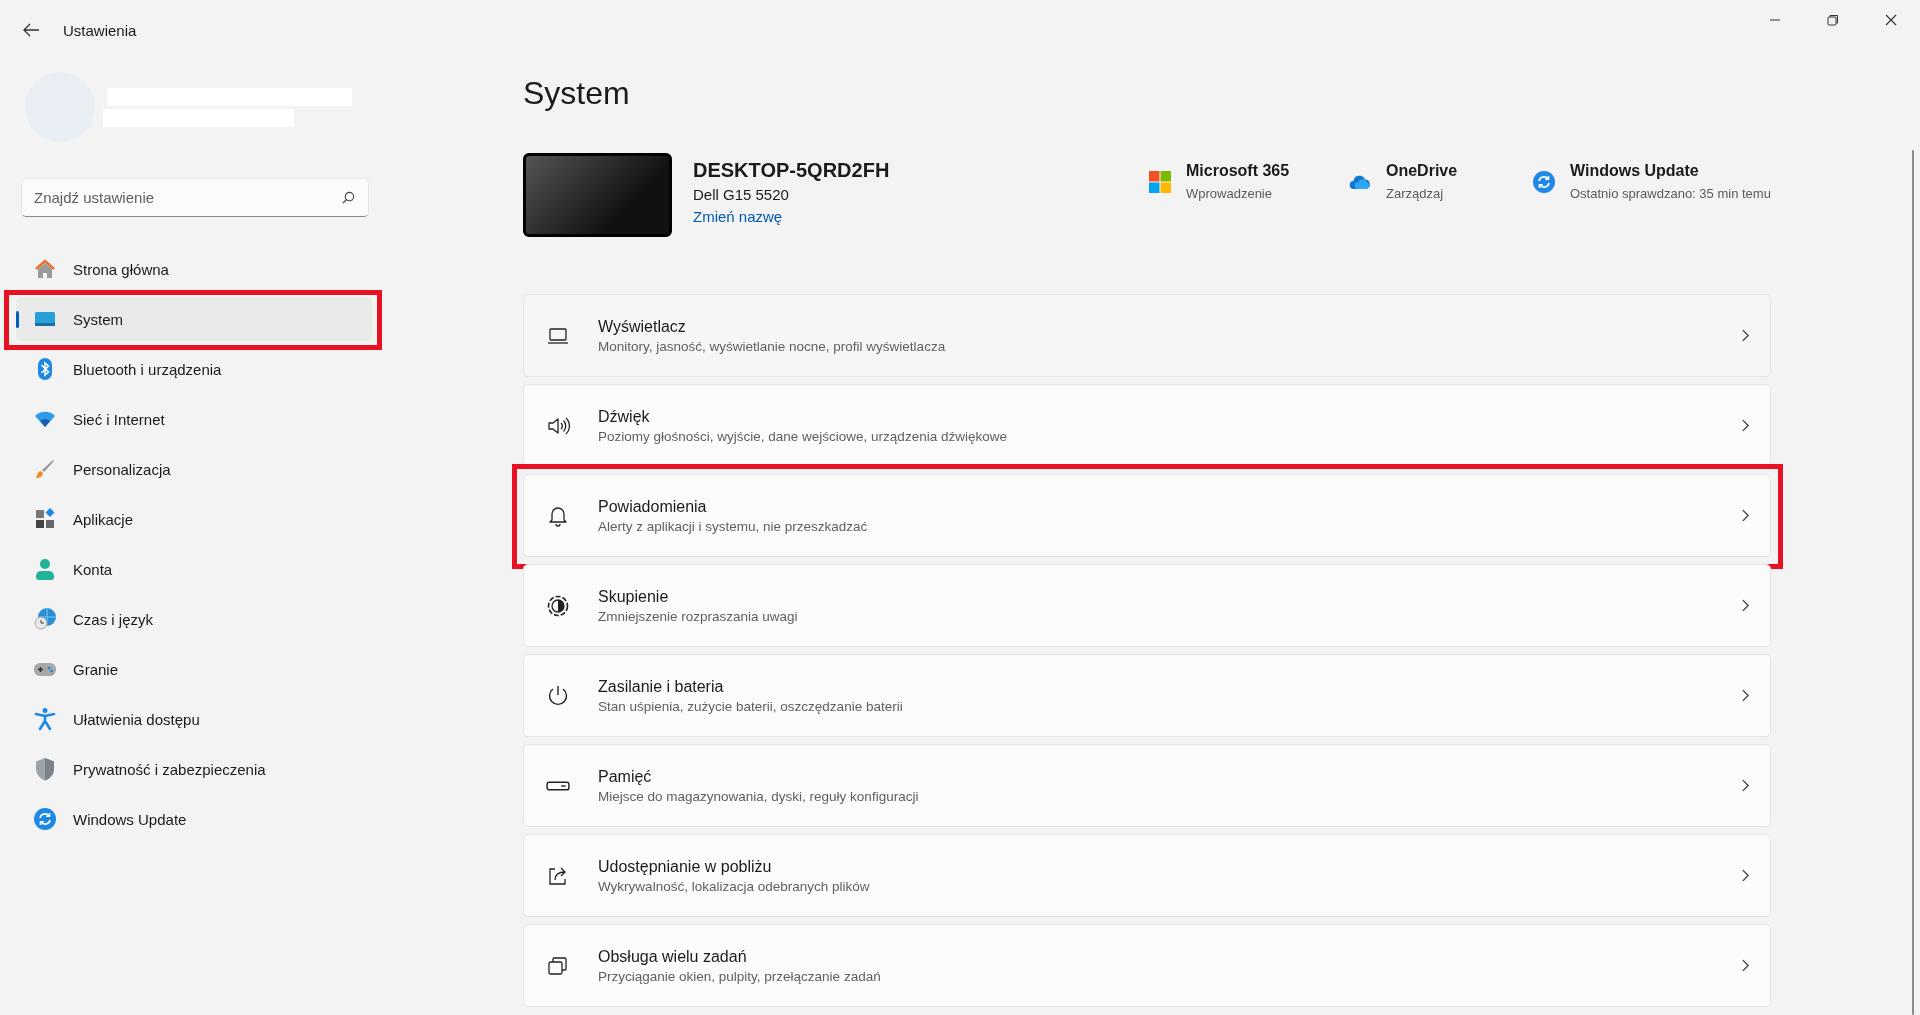  What do you see at coordinates (1147, 605) in the screenshot?
I see `settings-row: Skupienie Zmniejszenie rozpraszania uwagi` at bounding box center [1147, 605].